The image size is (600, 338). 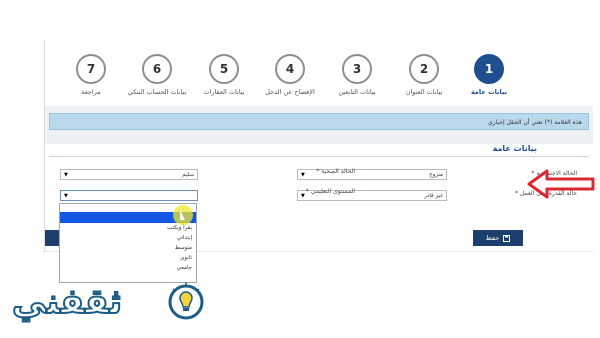 What do you see at coordinates (489, 69) in the screenshot?
I see `step-1-circle: 1` at bounding box center [489, 69].